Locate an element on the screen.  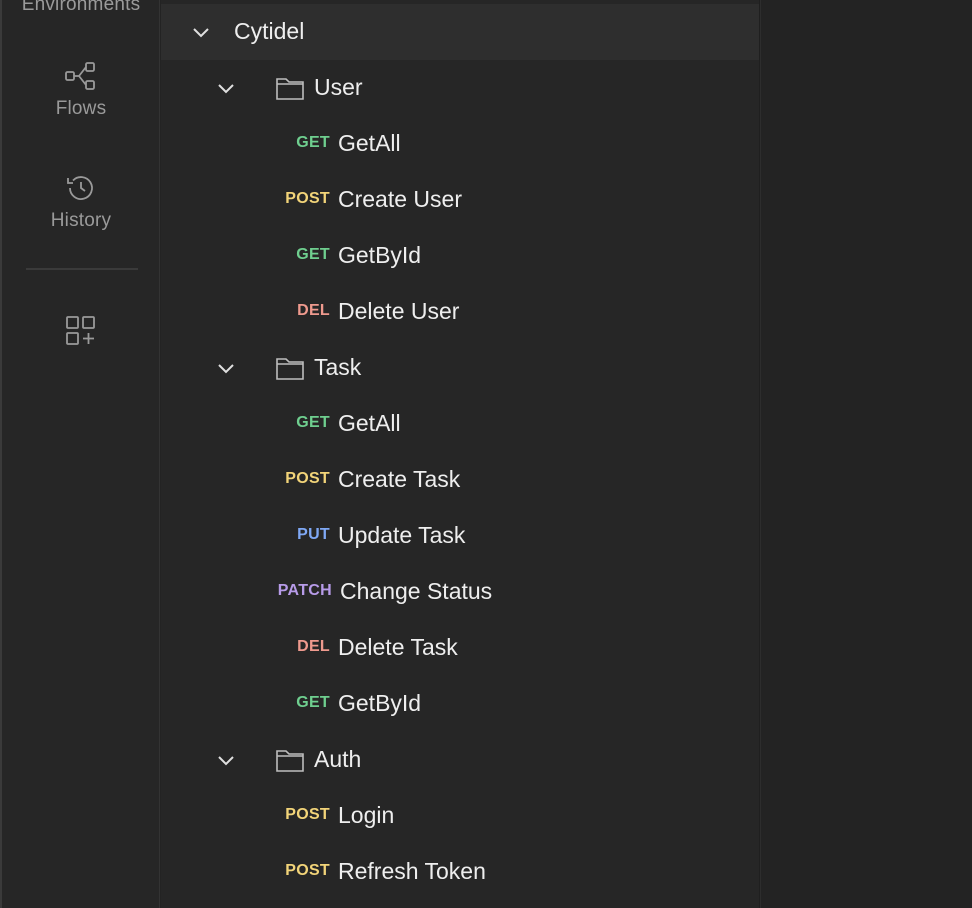
request-row: DEL Delete Task is located at coordinates (460, 648).